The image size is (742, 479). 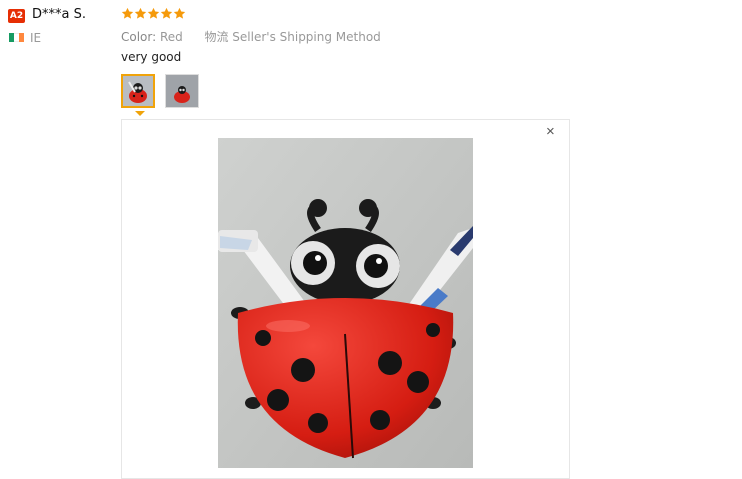 What do you see at coordinates (16, 37) in the screenshot?
I see `ireland-flag-icon` at bounding box center [16, 37].